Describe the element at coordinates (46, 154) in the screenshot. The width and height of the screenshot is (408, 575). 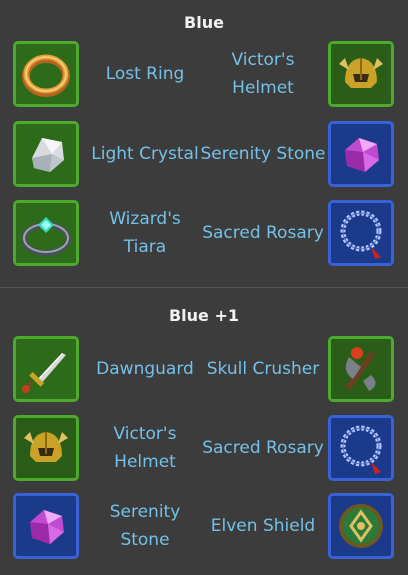
I see `crystal-icon` at that location.